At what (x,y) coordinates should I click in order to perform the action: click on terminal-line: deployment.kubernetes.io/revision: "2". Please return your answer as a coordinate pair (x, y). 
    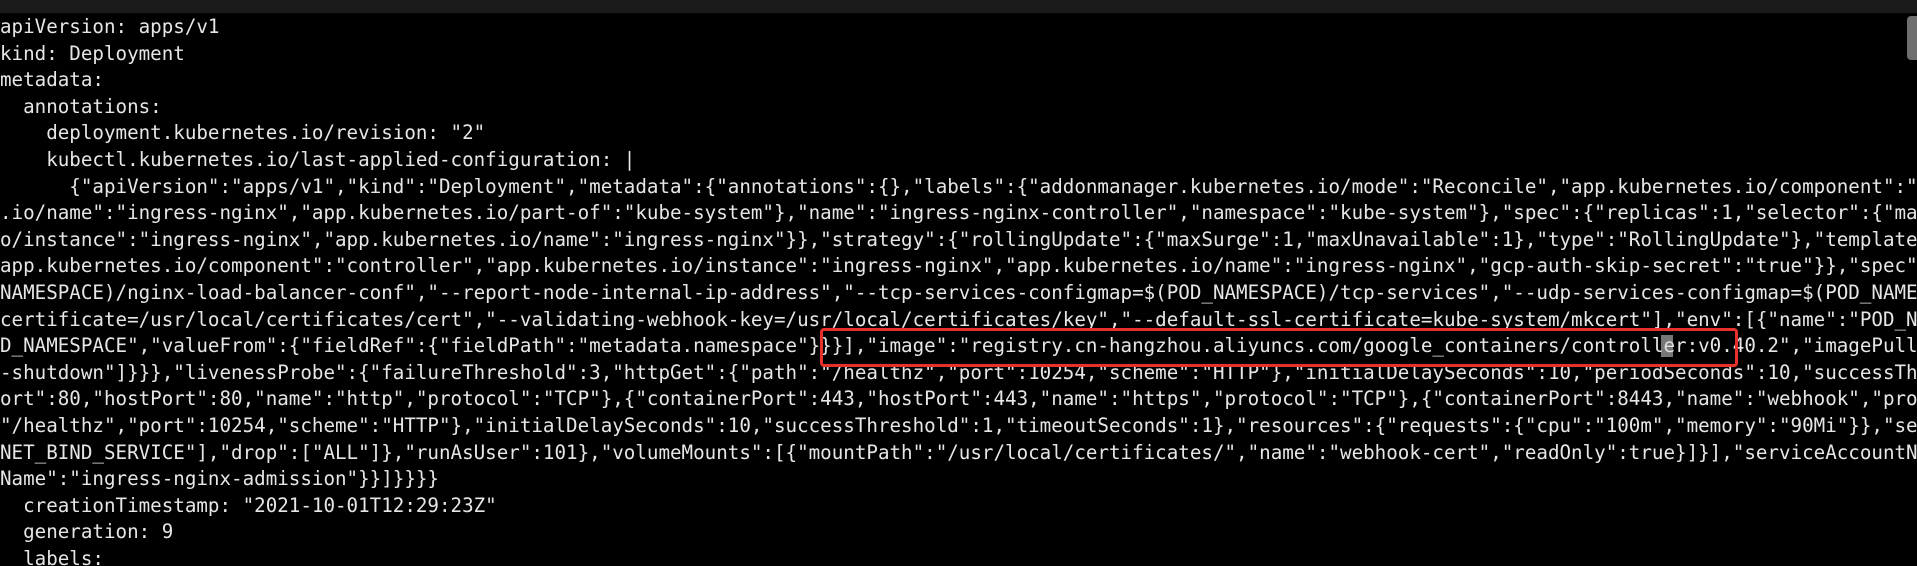
    Looking at the image, I should click on (243, 133).